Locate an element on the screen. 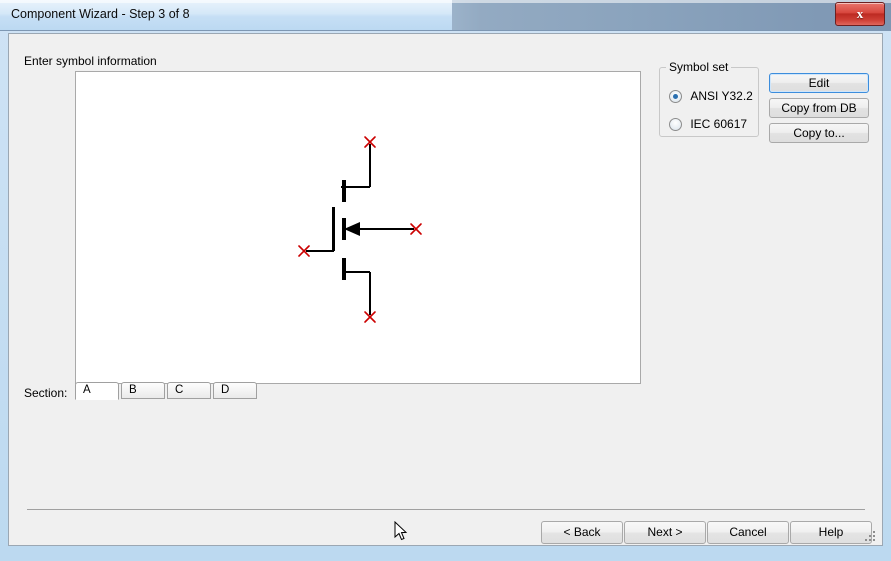 The width and height of the screenshot is (891, 561). title-bar: Component Wizard - Step 3 of 8 x is located at coordinates (445, 15).